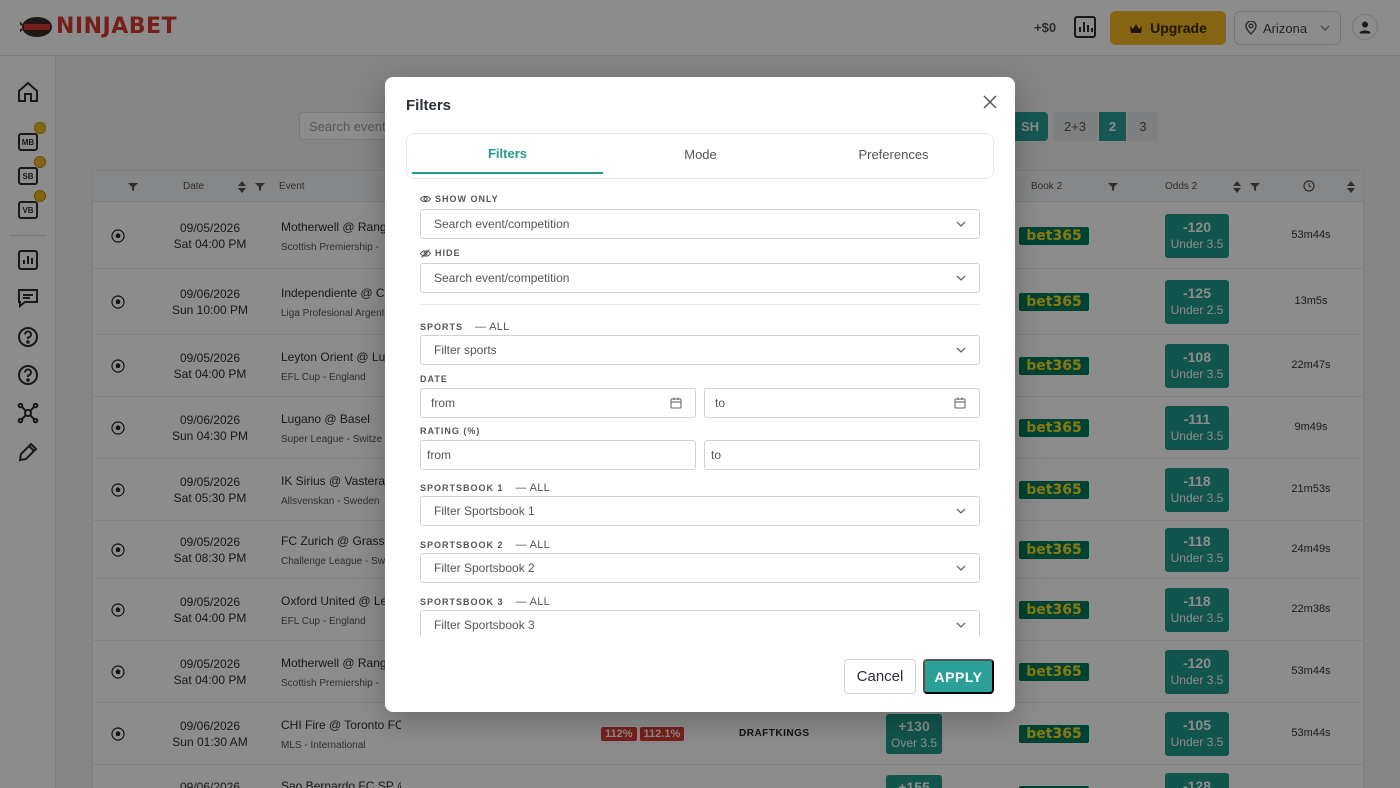 The width and height of the screenshot is (1400, 788). I want to click on sports-label: SPORTS — ALL, so click(465, 327).